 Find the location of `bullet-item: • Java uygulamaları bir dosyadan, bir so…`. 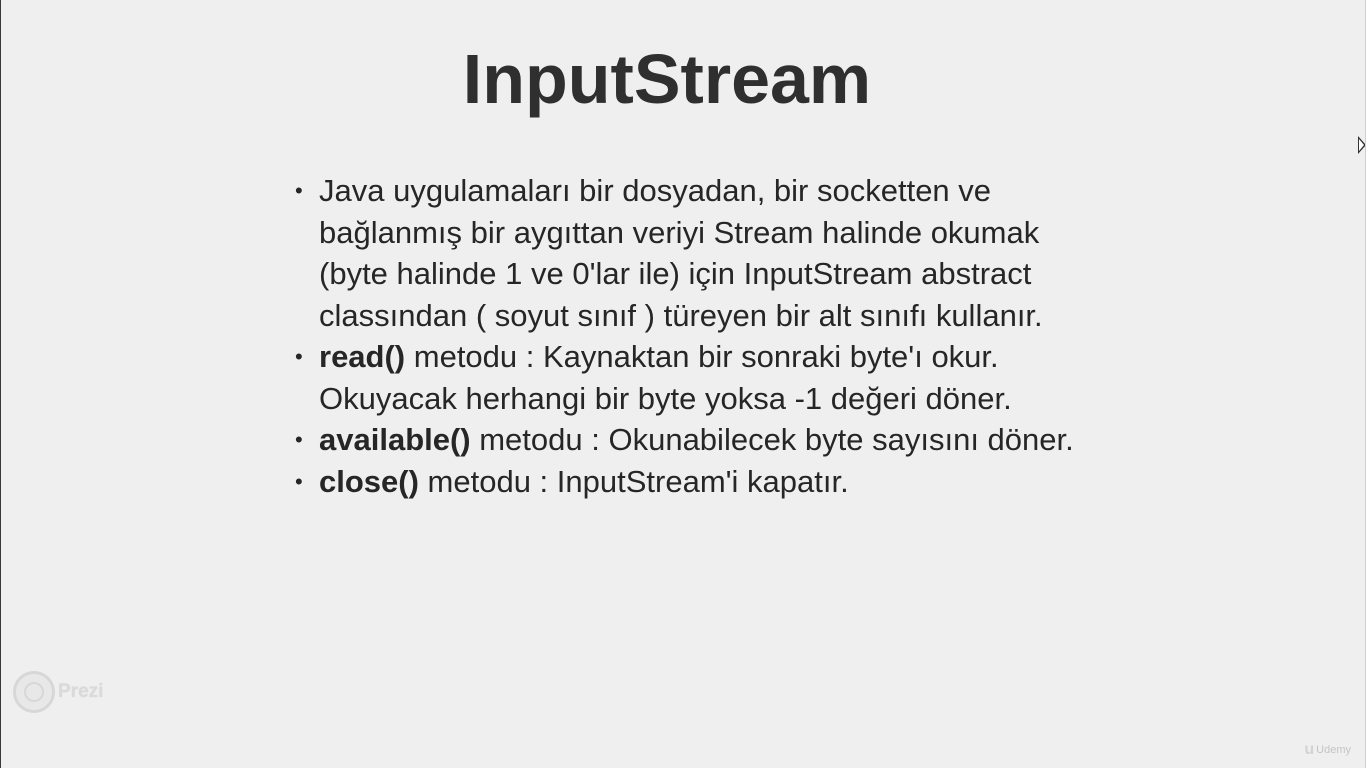

bullet-item: • Java uygulamaları bir dosyadan, bir so… is located at coordinates (693, 253).